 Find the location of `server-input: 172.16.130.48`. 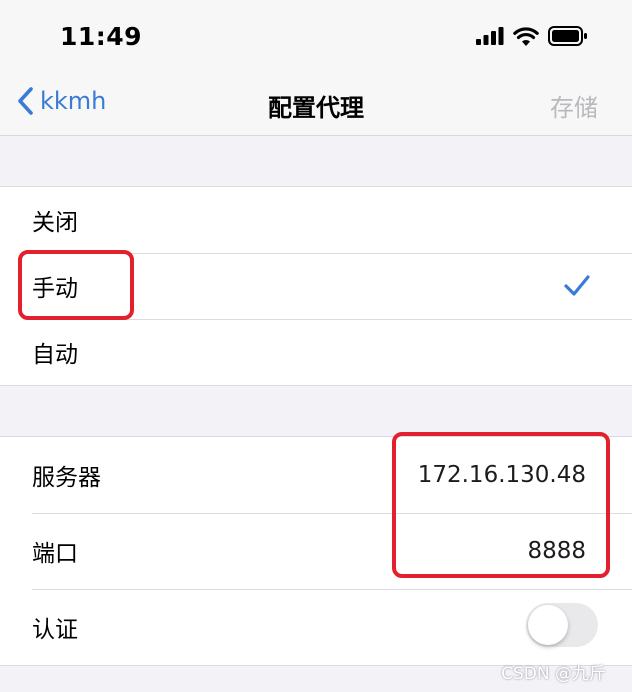

server-input: 172.16.130.48 is located at coordinates (502, 475).